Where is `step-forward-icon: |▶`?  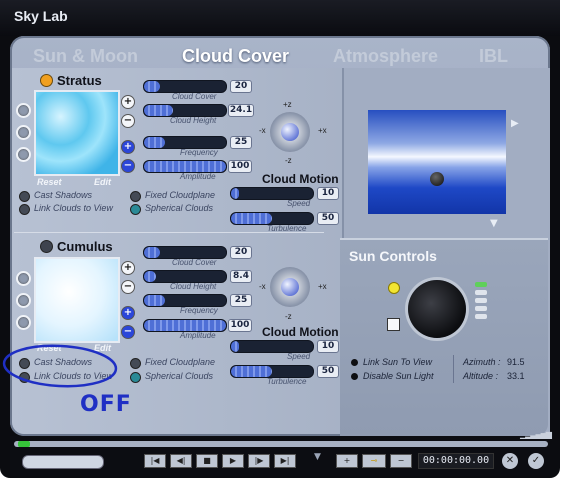 step-forward-icon: |▶ is located at coordinates (259, 461).